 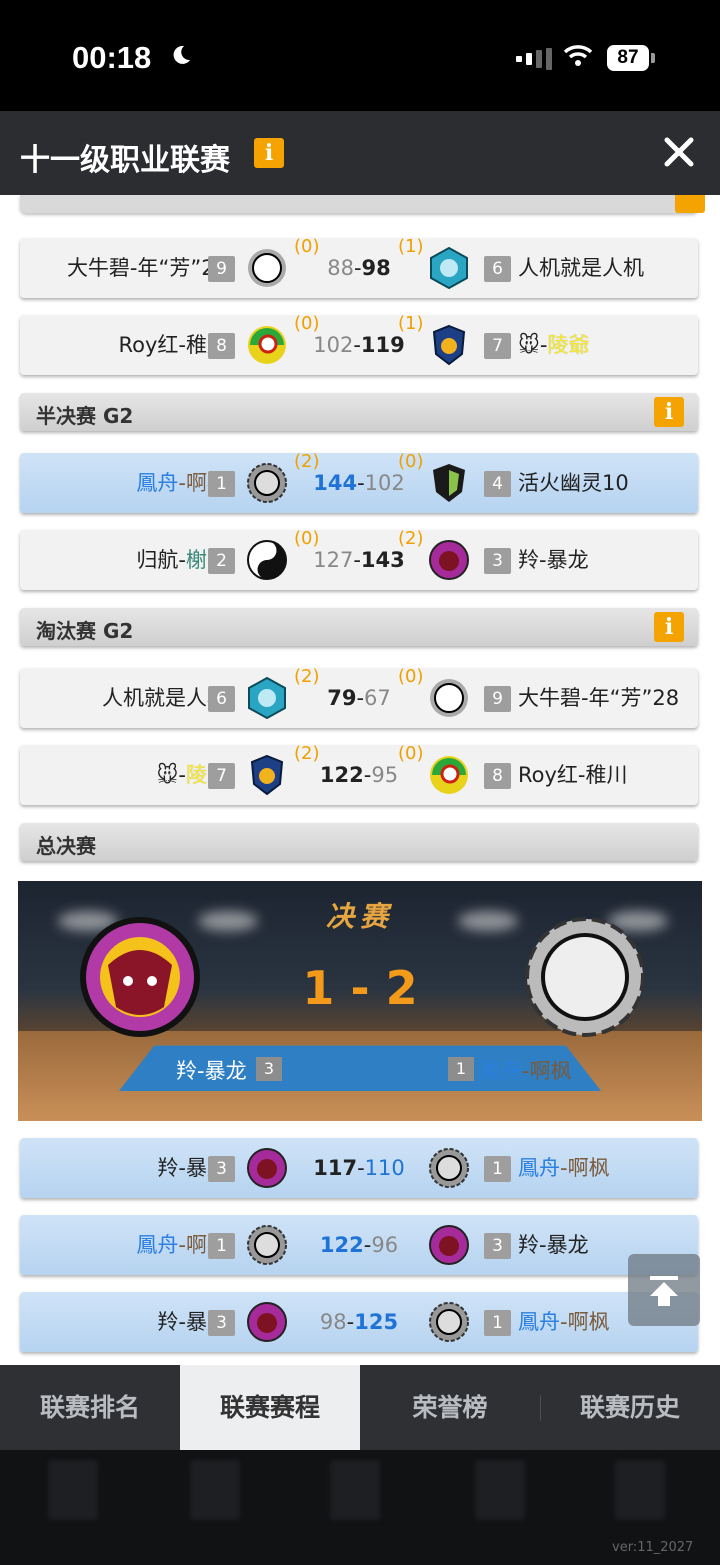 What do you see at coordinates (221, 561) in the screenshot?
I see `home-seed: 2` at bounding box center [221, 561].